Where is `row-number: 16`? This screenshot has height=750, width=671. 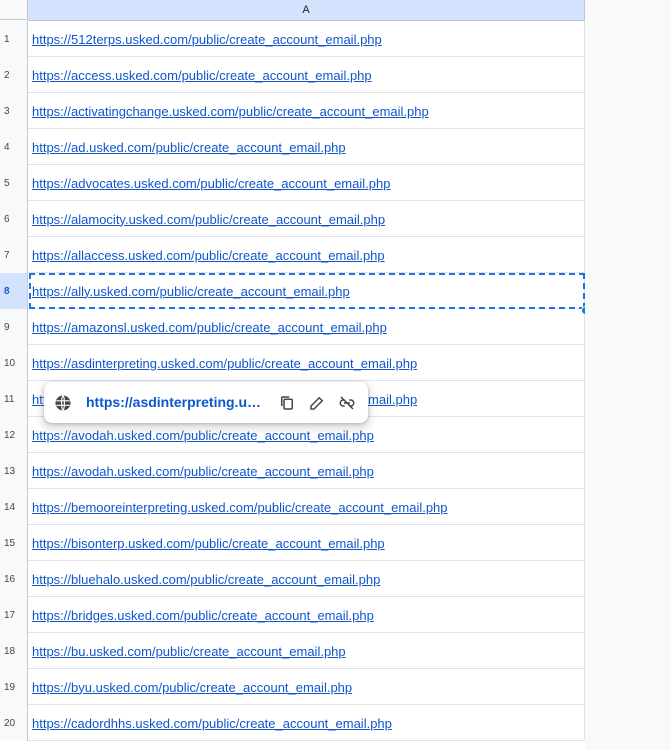
row-number: 16 is located at coordinates (14, 579).